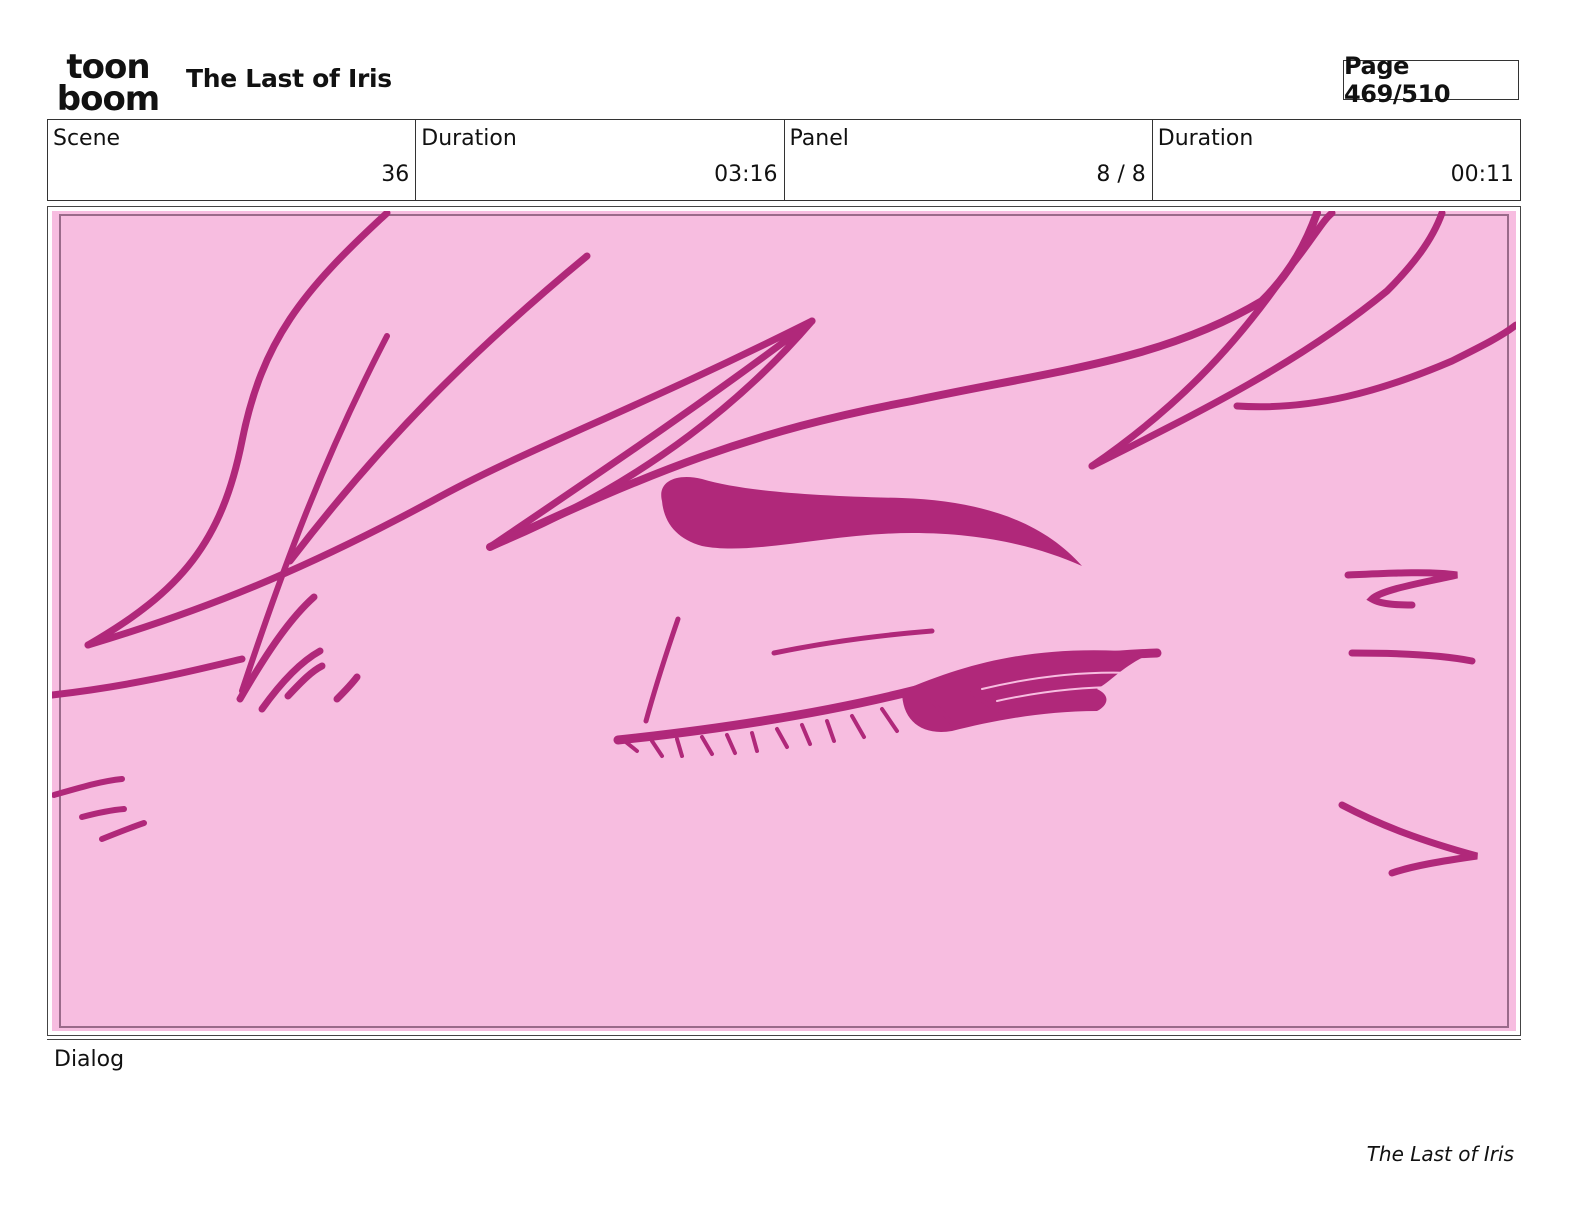 This screenshot has height=1224, width=1584. I want to click on page-indicator: Page 469/510, so click(1431, 80).